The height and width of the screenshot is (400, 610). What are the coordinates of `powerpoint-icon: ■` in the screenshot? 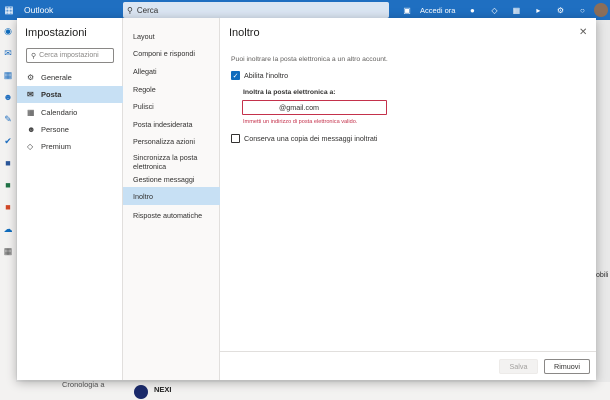 It's located at (8, 207).